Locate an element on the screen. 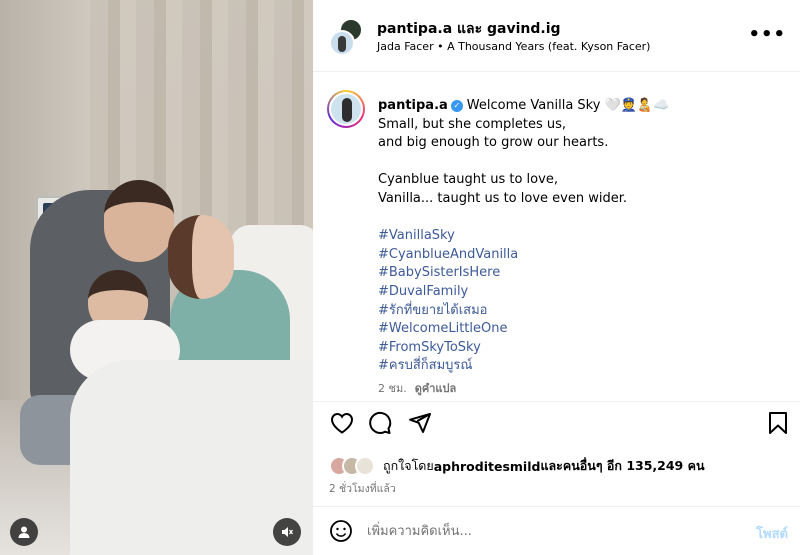 The width and height of the screenshot is (800, 555). likes-prefix: ถูกใจโดย is located at coordinates (408, 465).